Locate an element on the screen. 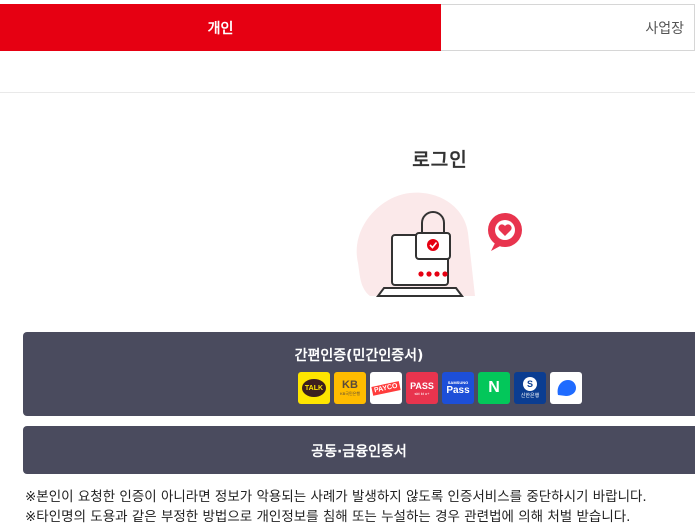  naver-icon: N is located at coordinates (494, 388).